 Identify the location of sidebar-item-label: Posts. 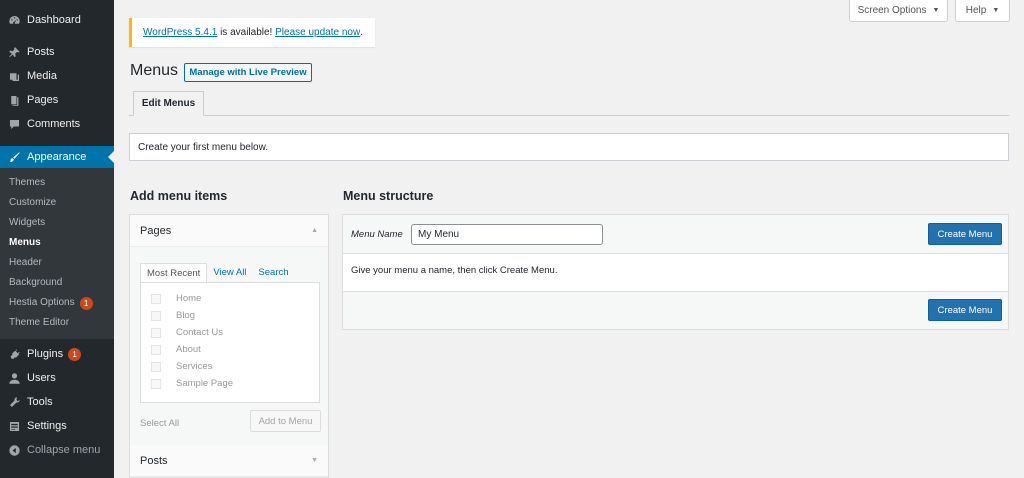
(41, 52).